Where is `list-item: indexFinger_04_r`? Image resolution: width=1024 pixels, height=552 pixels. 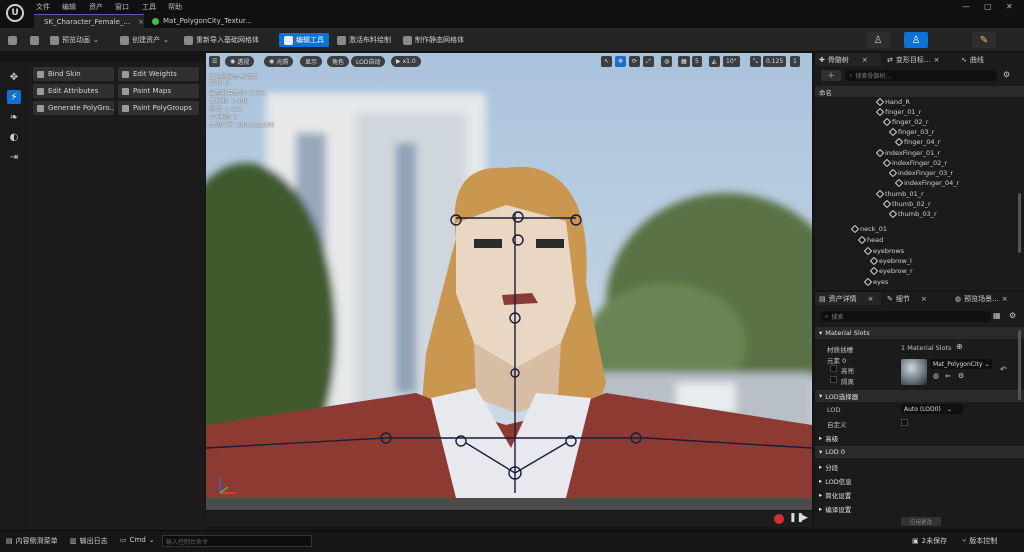 list-item: indexFinger_04_r is located at coordinates (926, 183).